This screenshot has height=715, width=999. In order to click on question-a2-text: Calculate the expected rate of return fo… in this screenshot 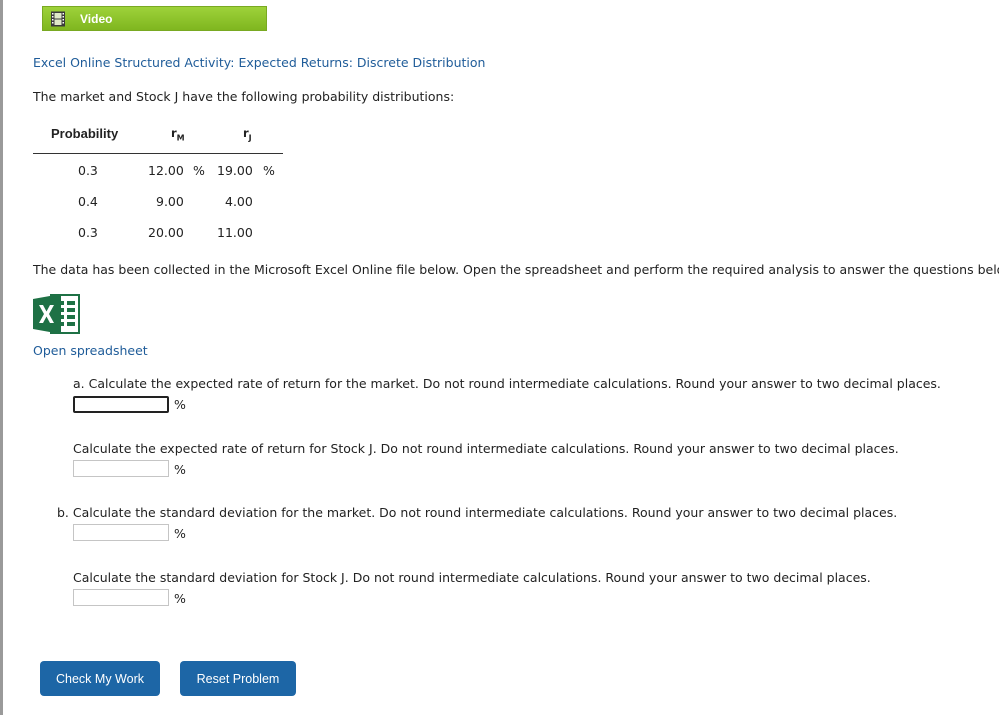, I will do `click(486, 448)`.